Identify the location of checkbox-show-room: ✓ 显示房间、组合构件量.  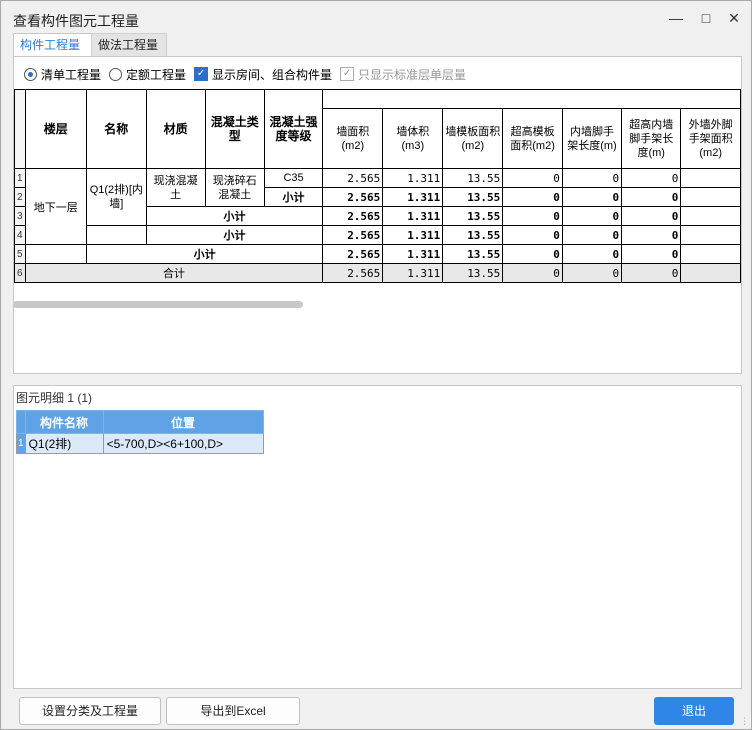
(263, 74).